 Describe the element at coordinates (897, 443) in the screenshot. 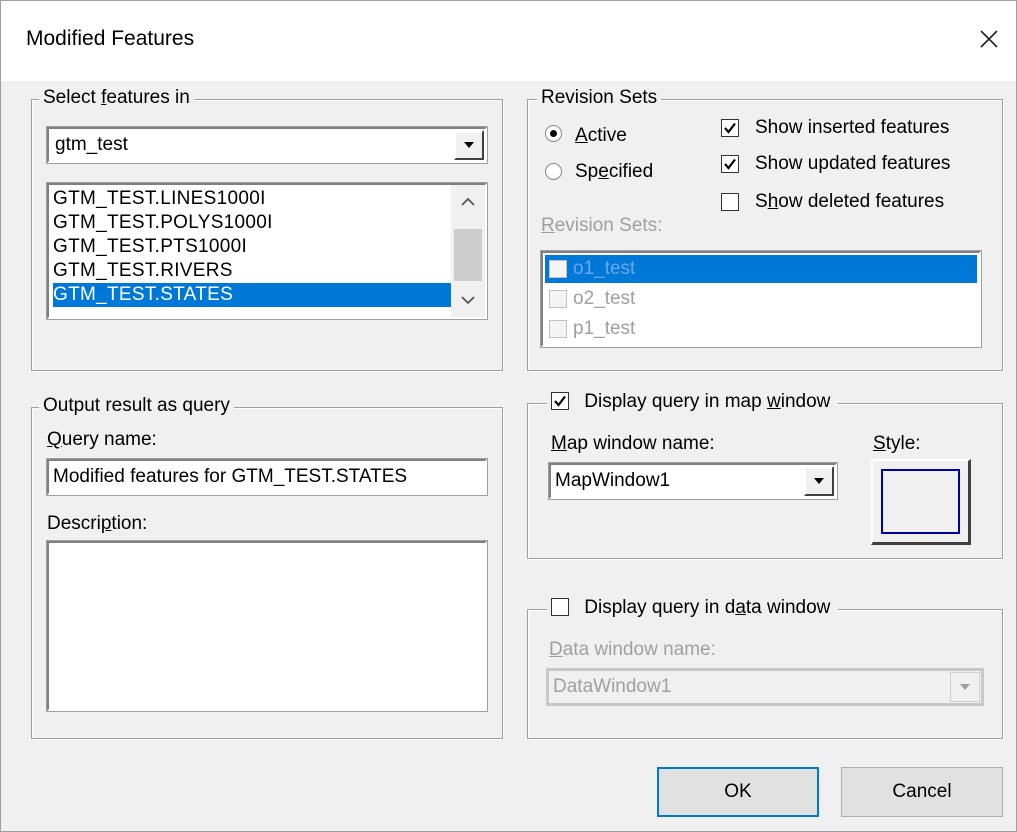

I see `style-label: Style:` at that location.